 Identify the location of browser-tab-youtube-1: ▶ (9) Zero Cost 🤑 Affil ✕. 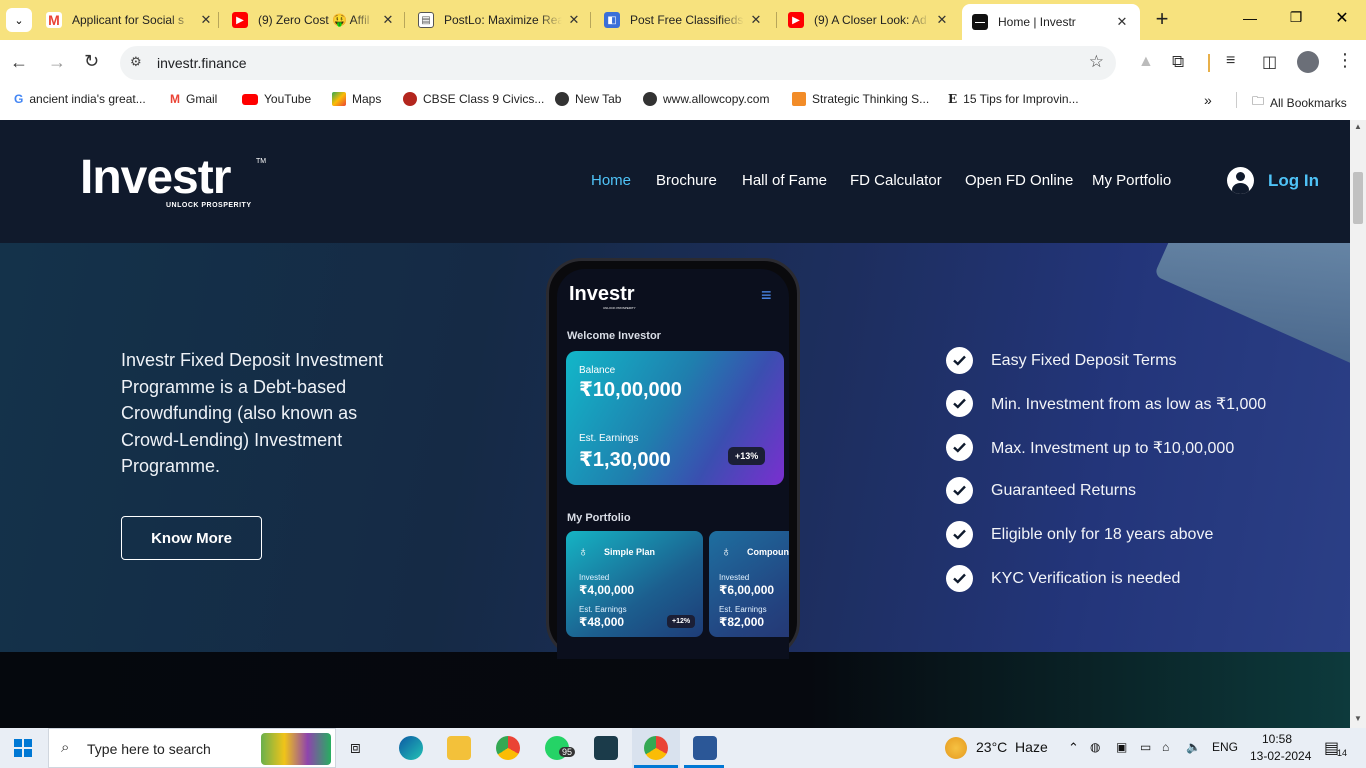
(314, 20).